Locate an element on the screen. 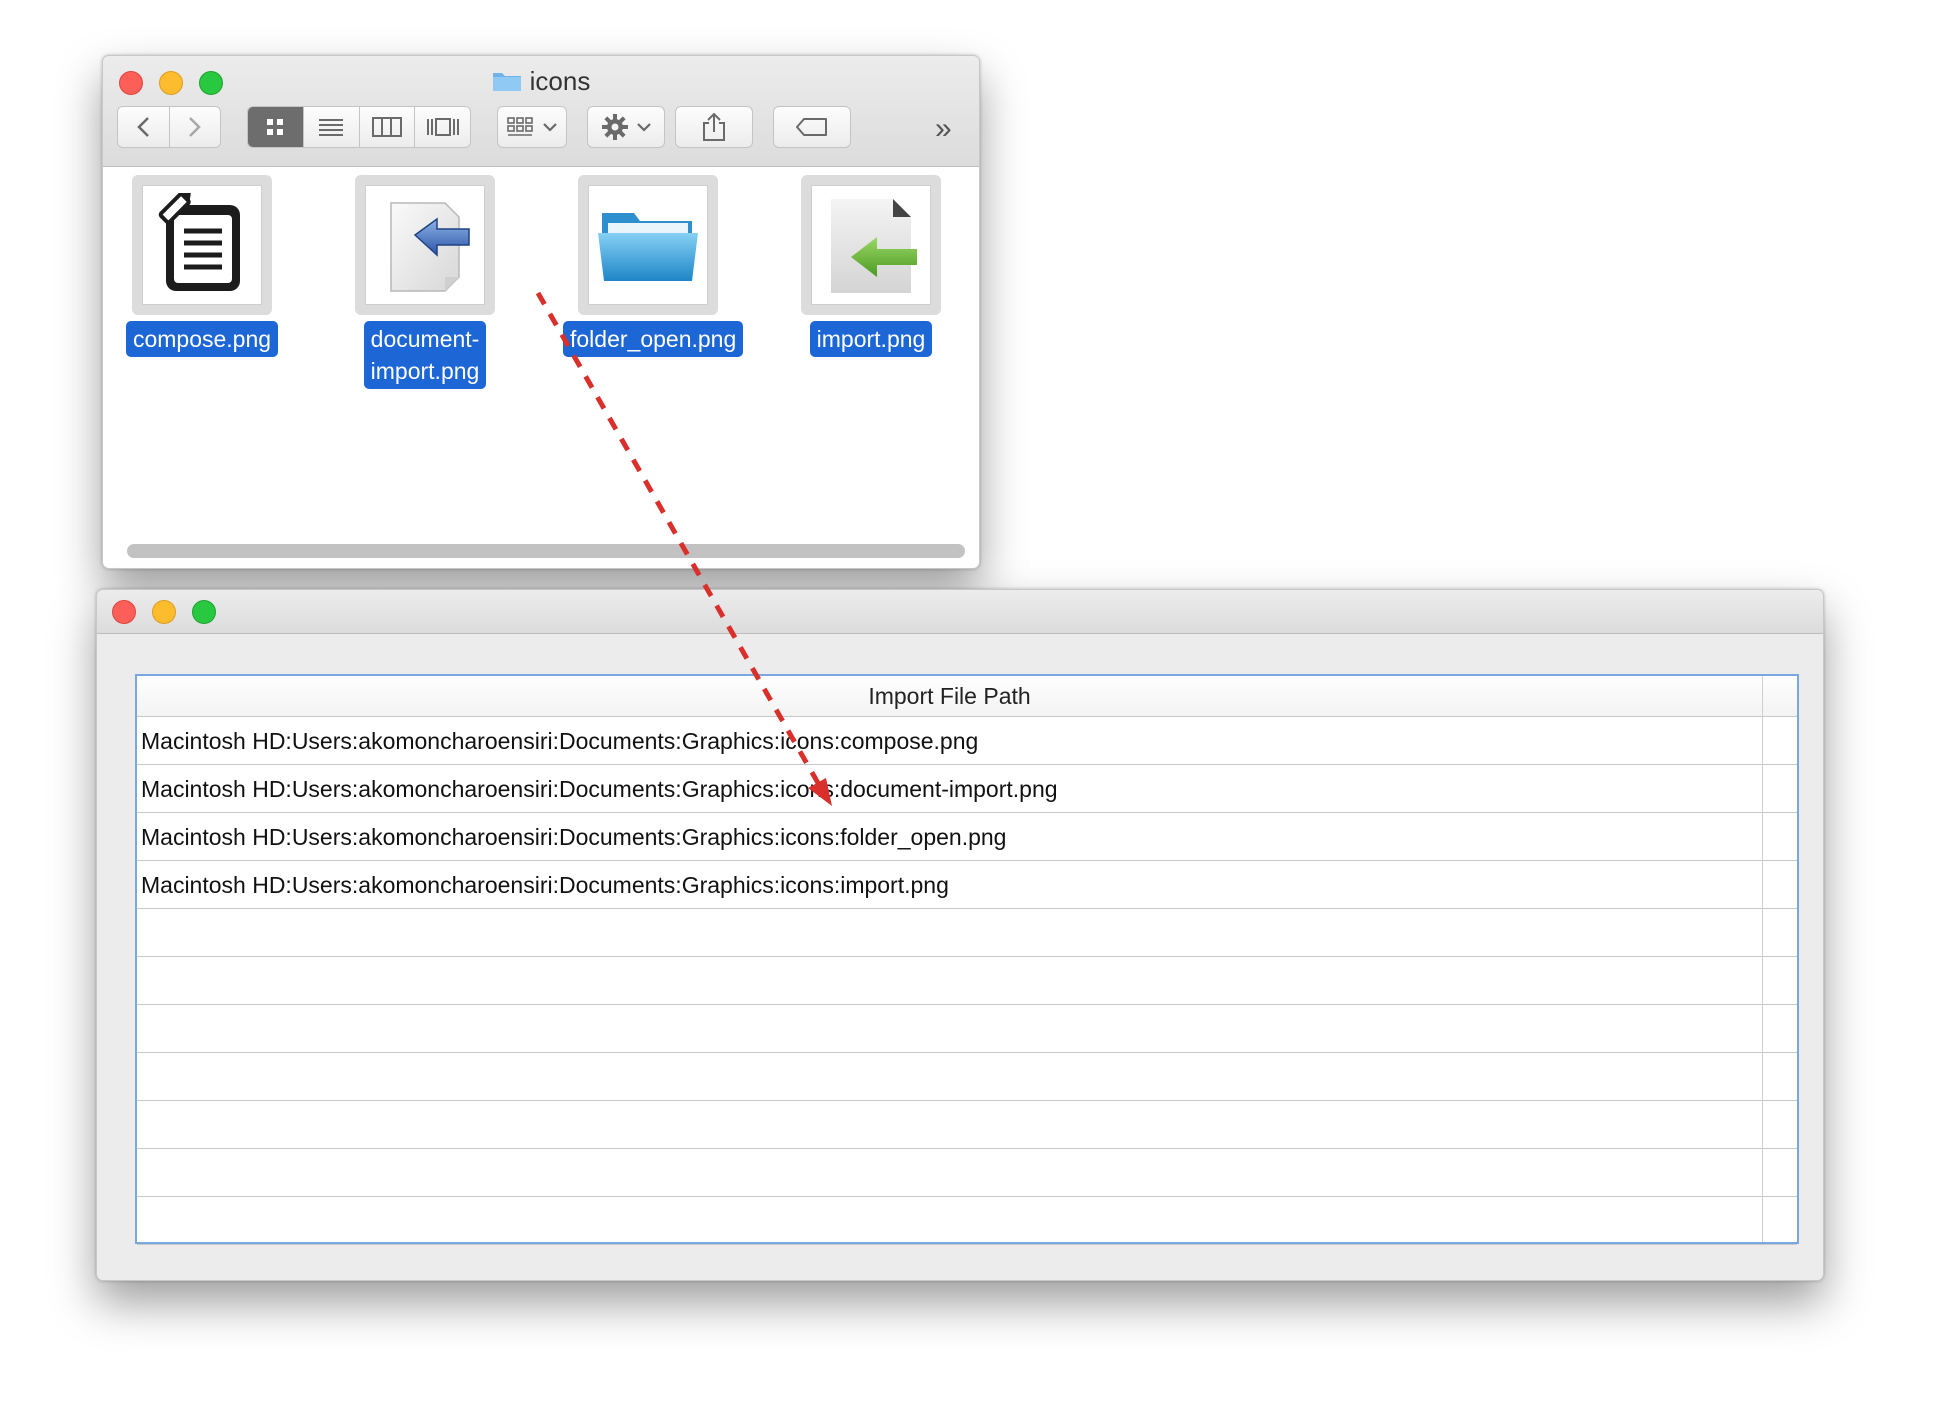 The height and width of the screenshot is (1404, 1944). file-label-line-2: import.png is located at coordinates (425, 371).